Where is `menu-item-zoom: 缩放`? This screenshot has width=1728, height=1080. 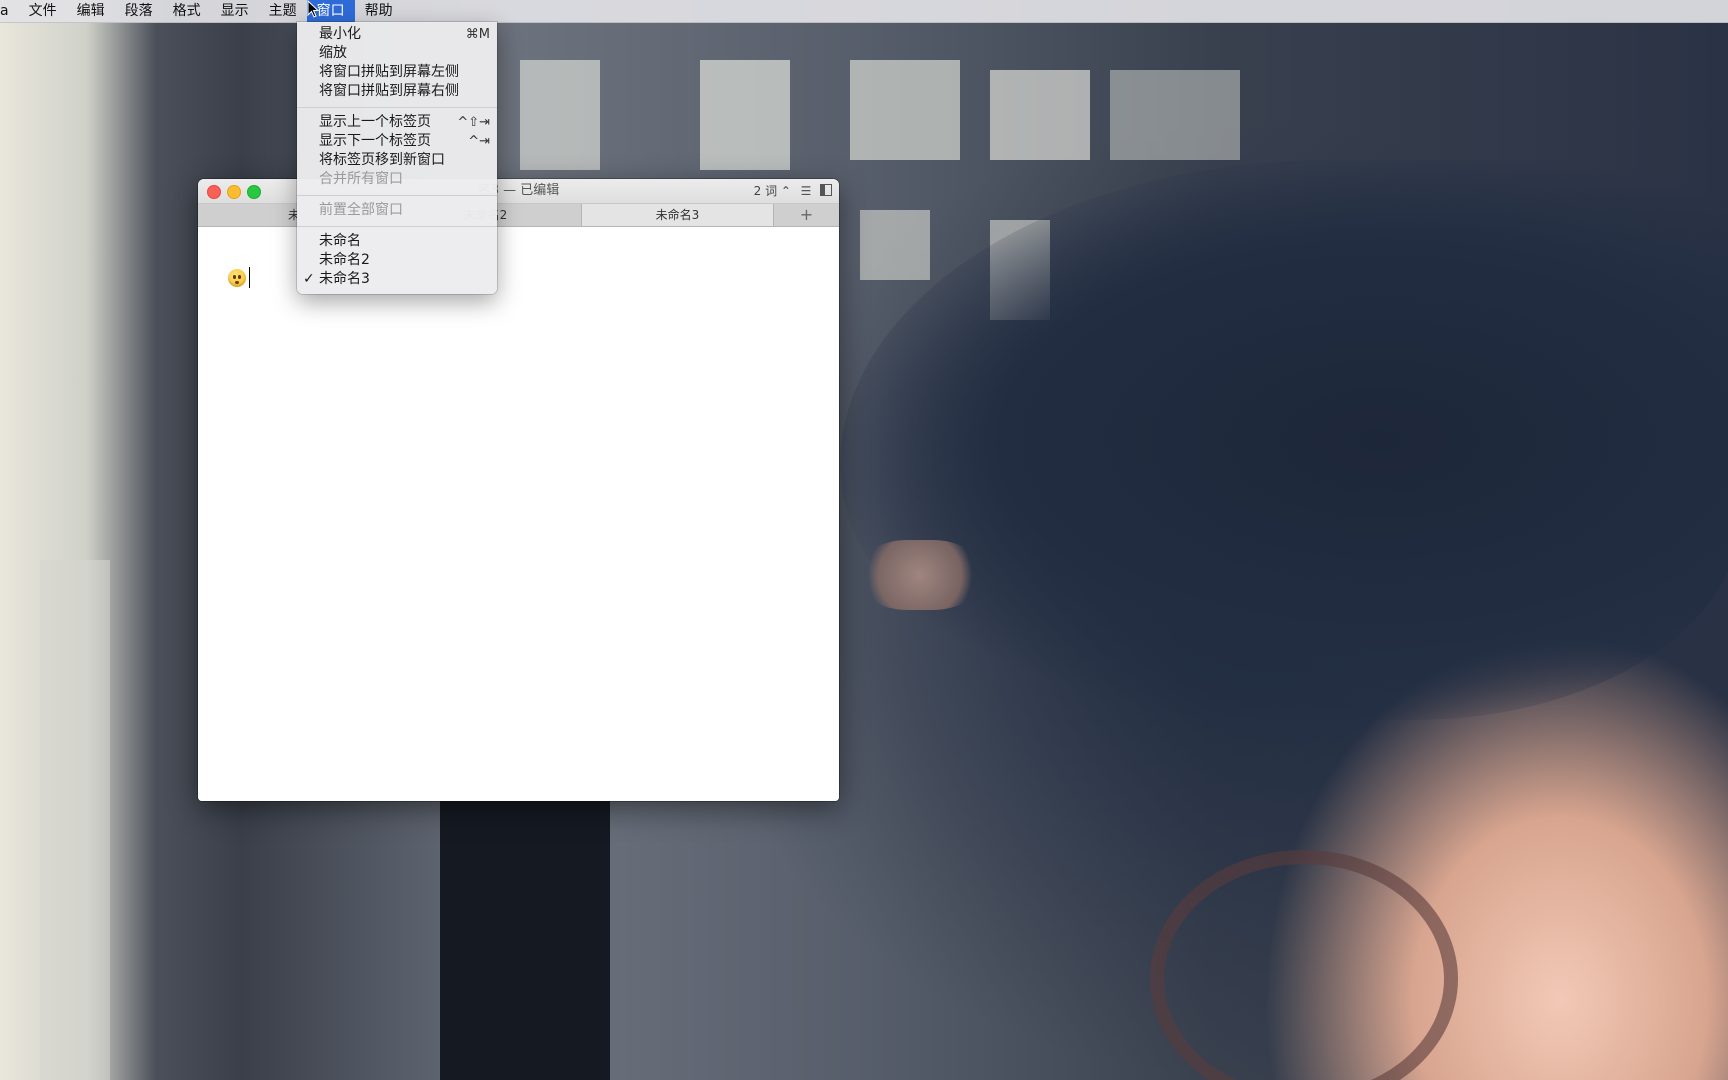
menu-item-zoom: 缩放 is located at coordinates (397, 53).